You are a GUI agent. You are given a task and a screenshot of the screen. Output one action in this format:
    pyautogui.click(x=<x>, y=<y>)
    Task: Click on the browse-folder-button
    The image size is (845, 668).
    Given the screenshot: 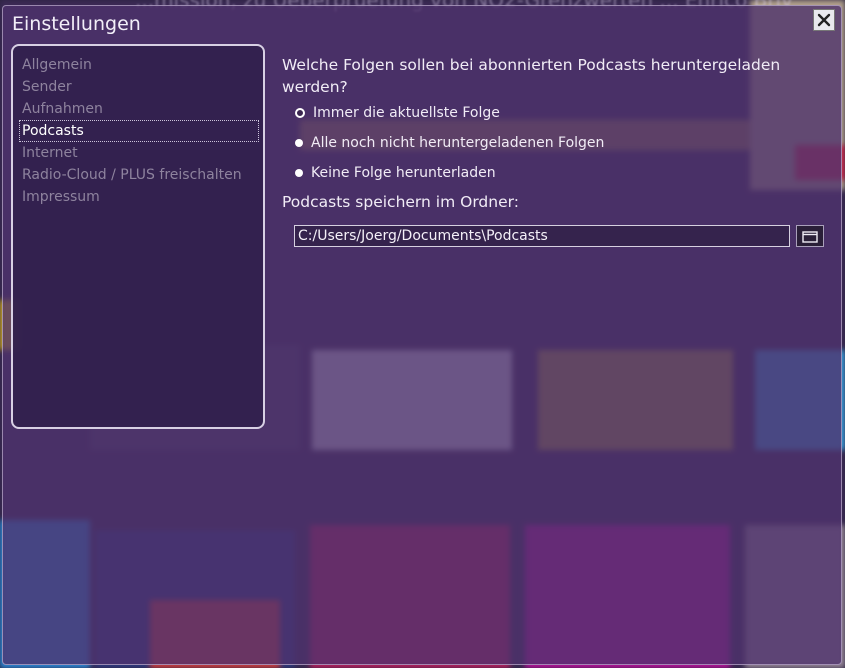 What is the action you would take?
    pyautogui.click(x=810, y=236)
    